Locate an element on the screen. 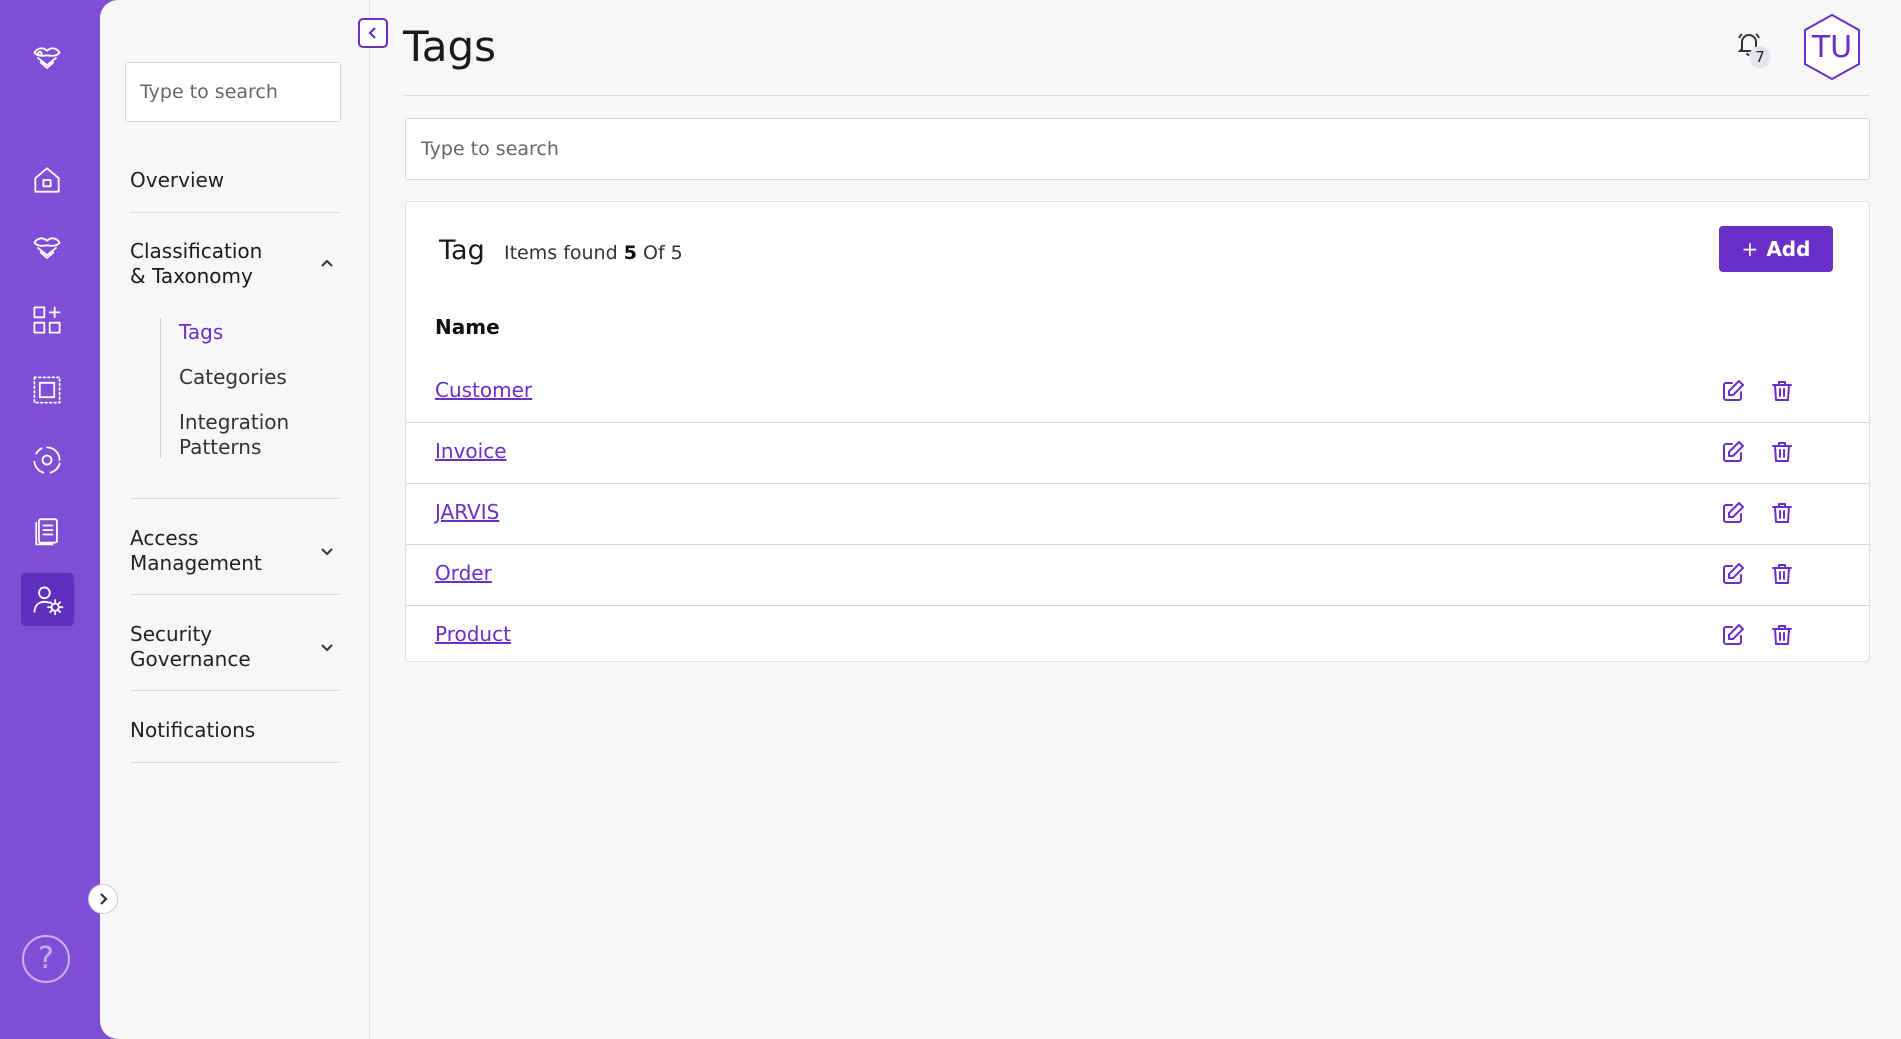 The height and width of the screenshot is (1039, 1901). table-row: Product is located at coordinates (1137, 636).